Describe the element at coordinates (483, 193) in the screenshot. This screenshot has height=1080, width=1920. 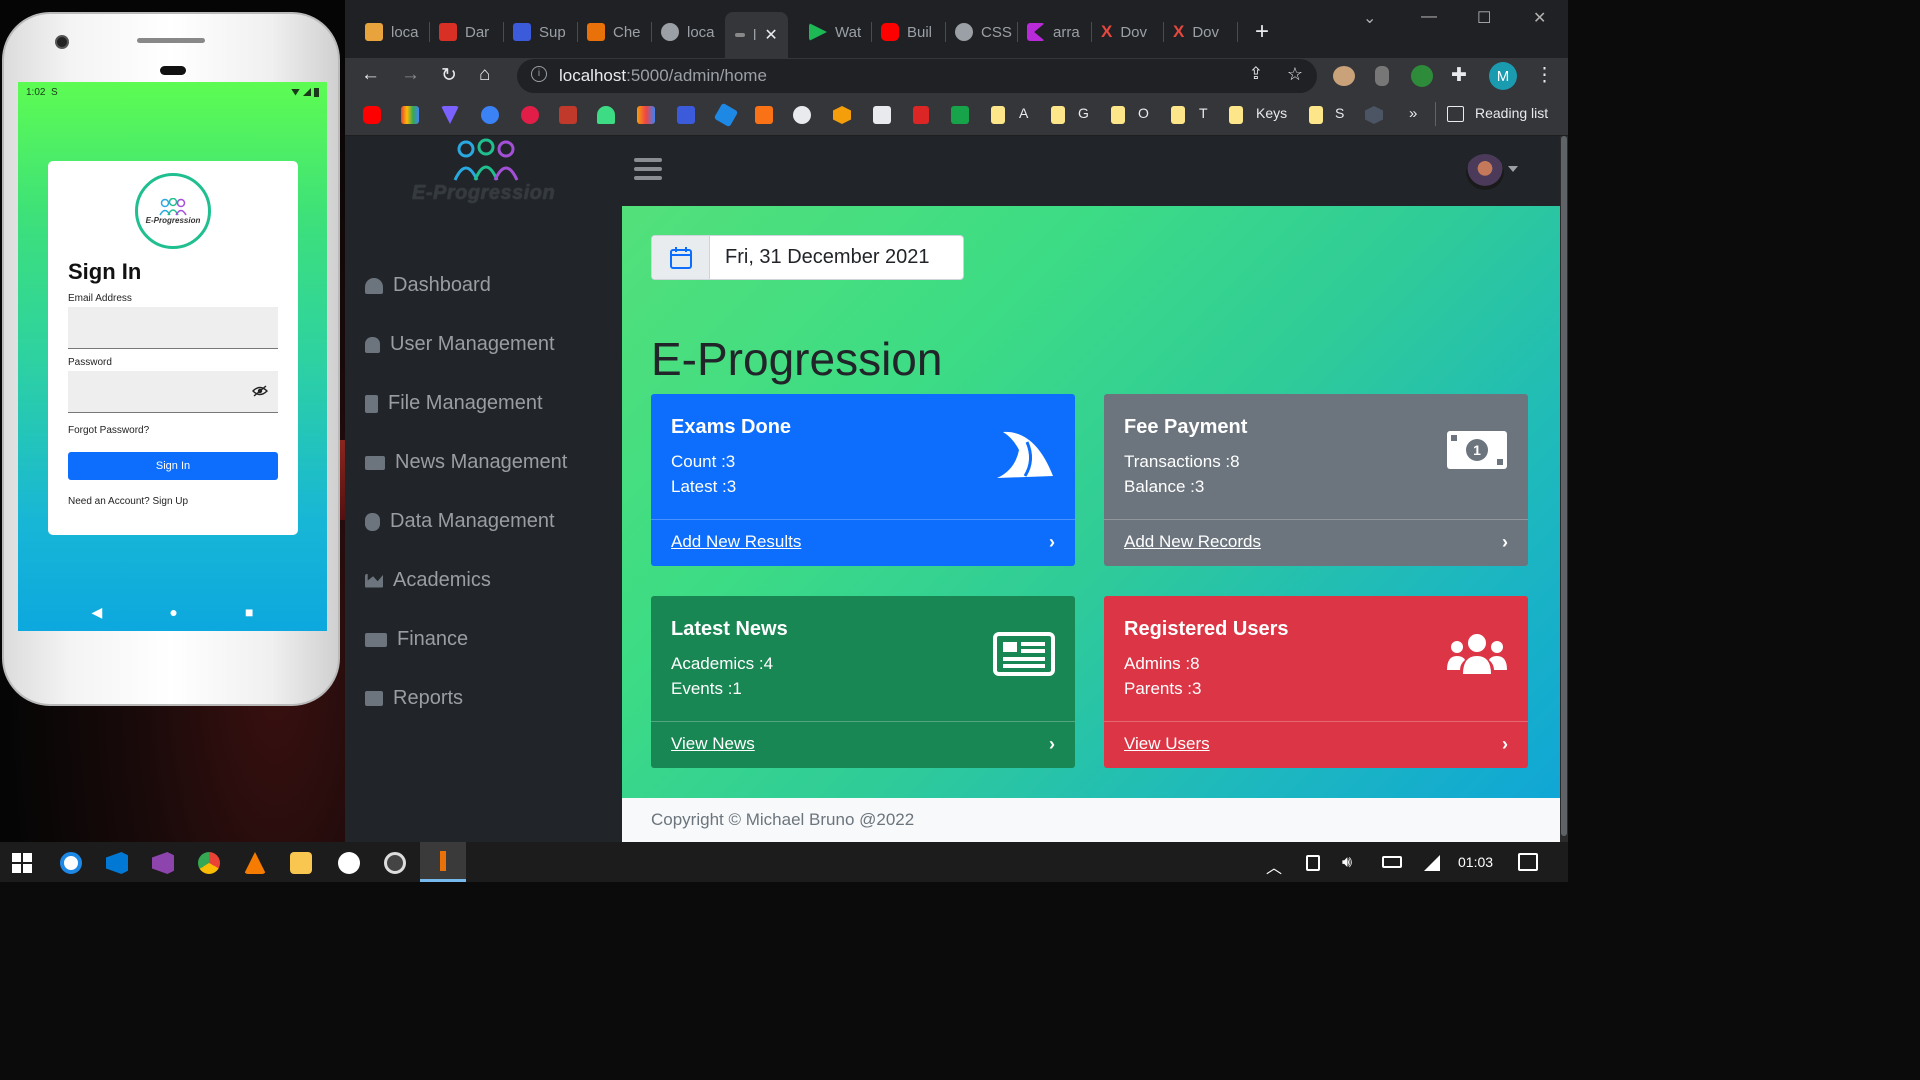
I see `brand-name: E-Progression` at that location.